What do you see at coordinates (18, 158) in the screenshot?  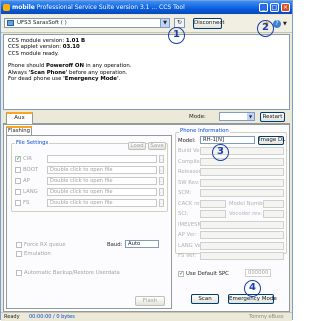 I see `file-checkbox-cir` at bounding box center [18, 158].